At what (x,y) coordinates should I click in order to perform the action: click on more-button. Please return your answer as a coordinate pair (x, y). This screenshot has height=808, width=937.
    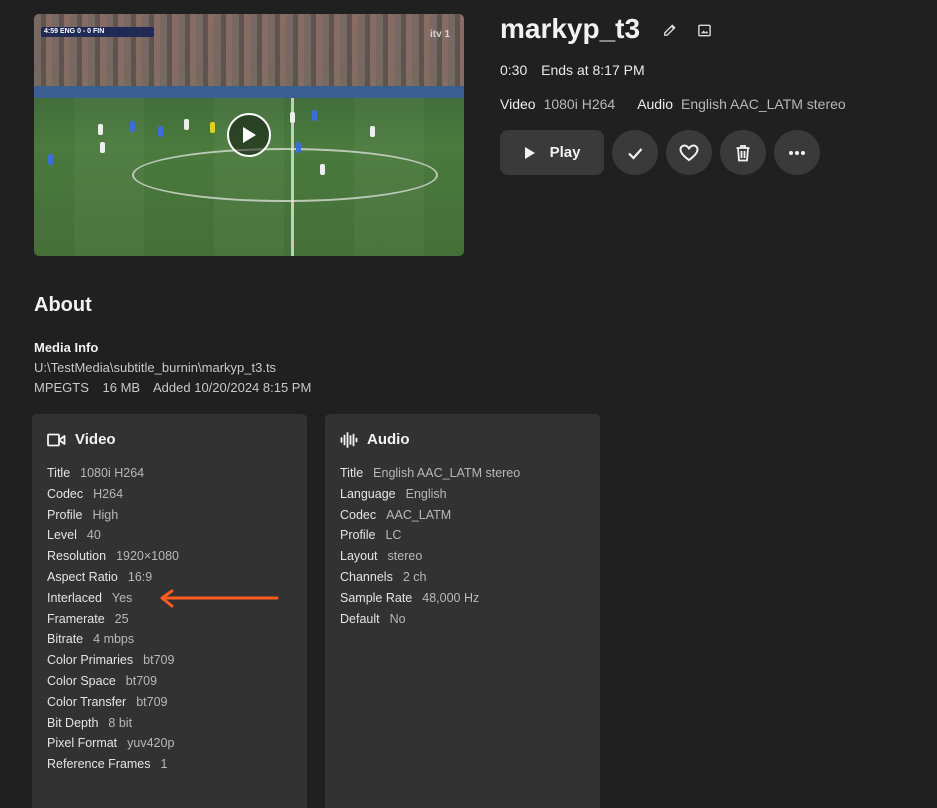
    Looking at the image, I should click on (797, 152).